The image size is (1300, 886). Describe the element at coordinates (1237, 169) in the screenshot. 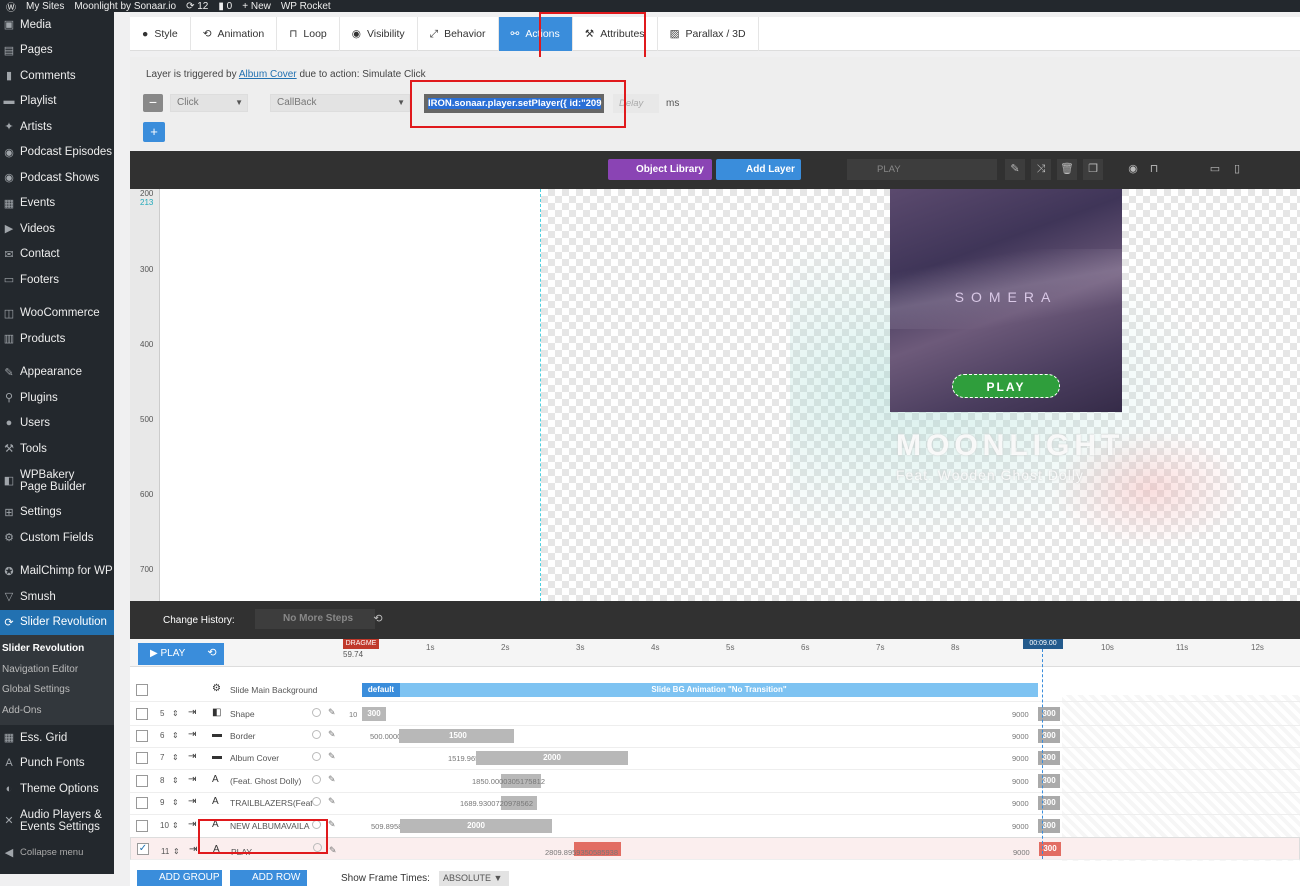

I see `mobile-icon: ▯` at that location.